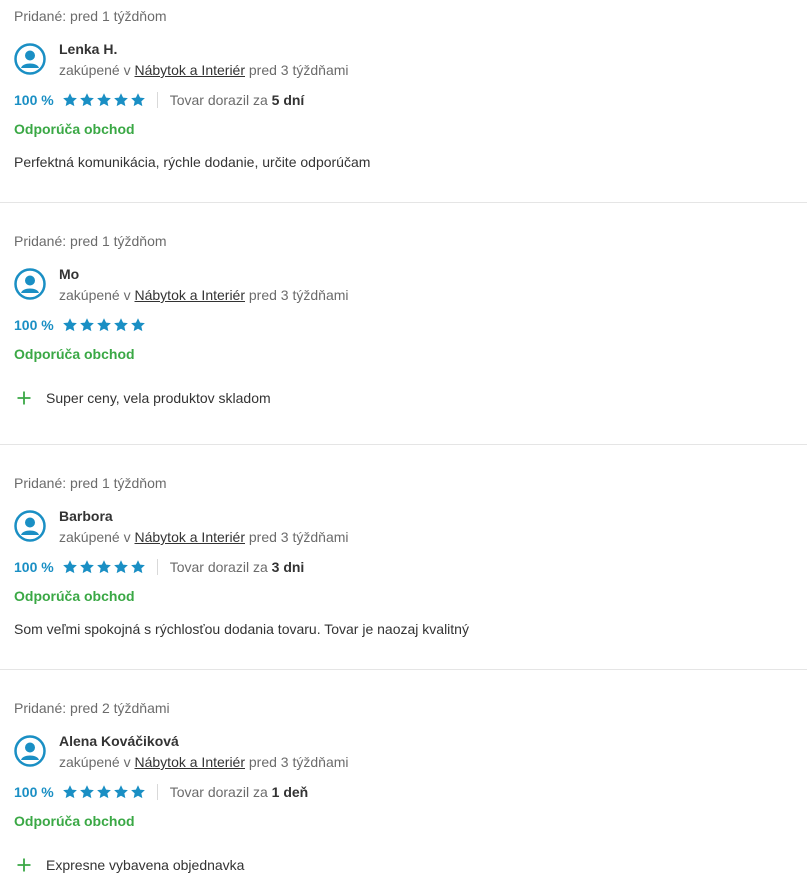 Image resolution: width=807 pixels, height=883 pixels. What do you see at coordinates (92, 708) in the screenshot?
I see `review-date: Pridané: pred 2 týždňami` at bounding box center [92, 708].